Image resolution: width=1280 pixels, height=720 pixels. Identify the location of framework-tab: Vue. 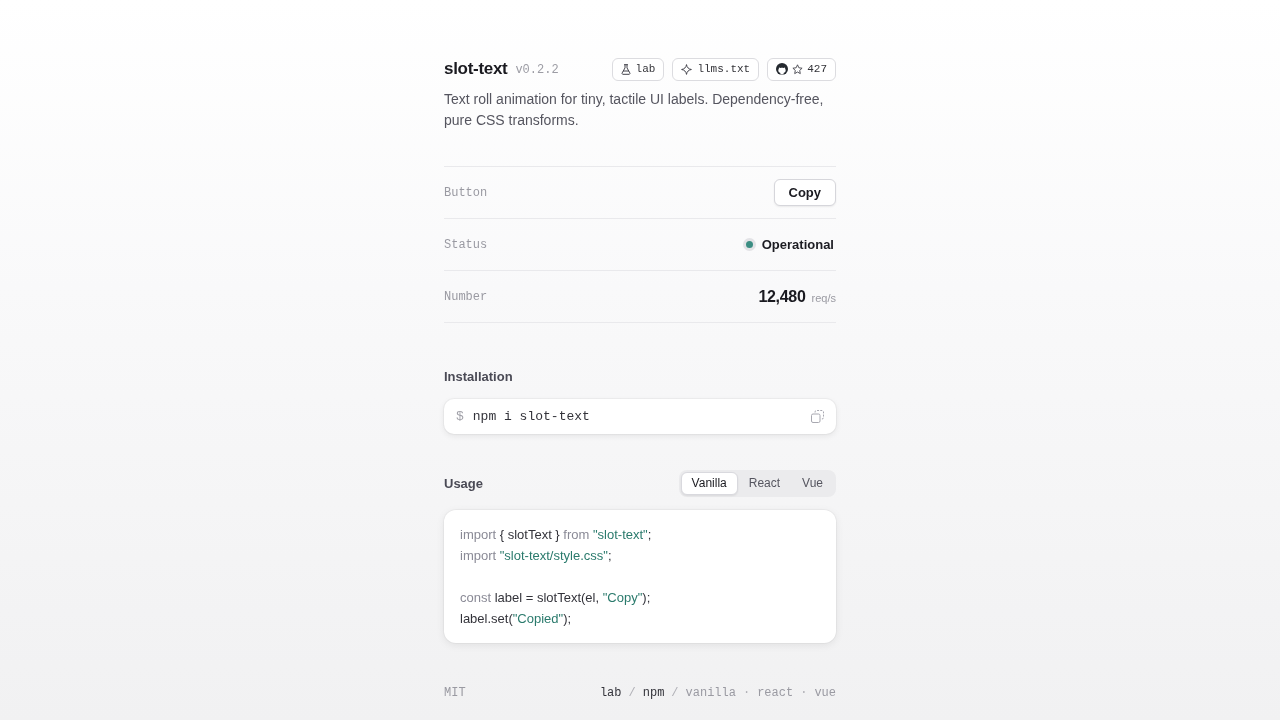
(812, 483).